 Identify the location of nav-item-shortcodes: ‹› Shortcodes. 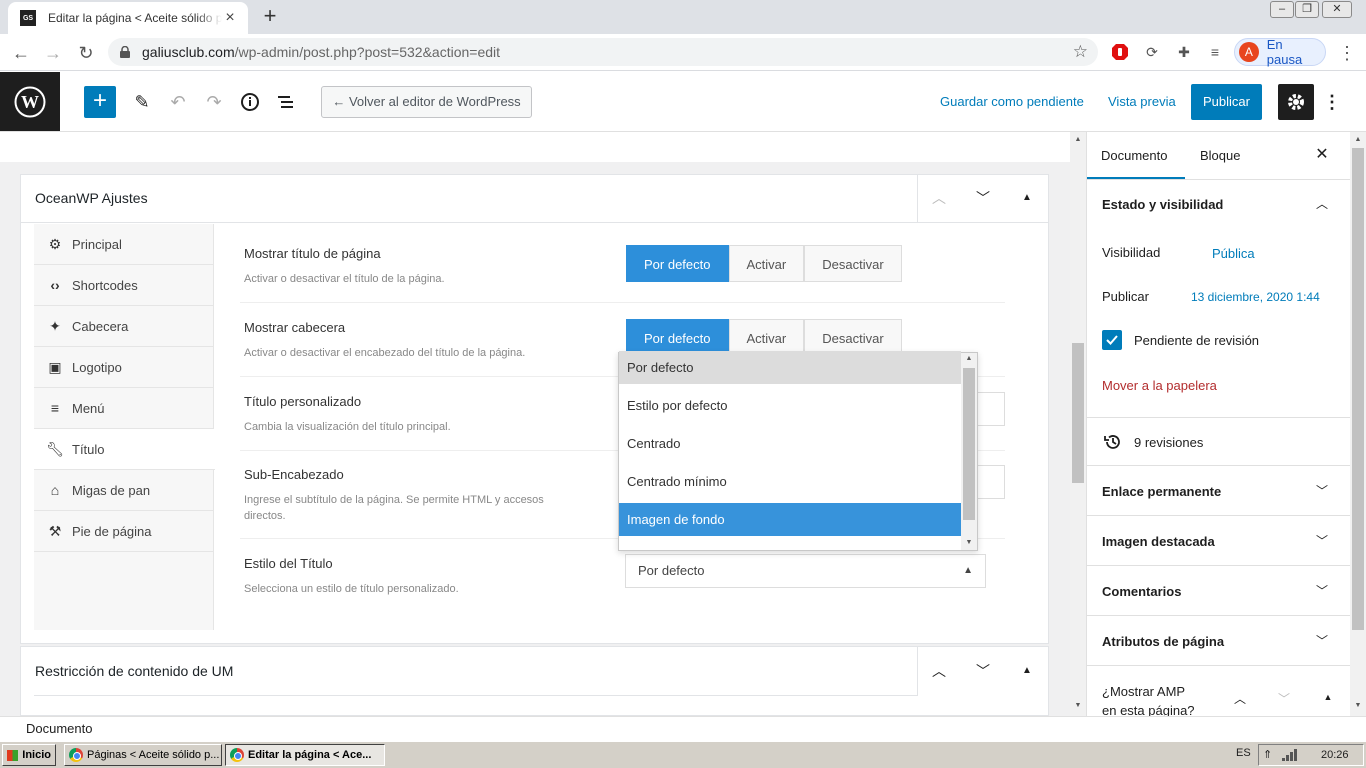
(123, 285).